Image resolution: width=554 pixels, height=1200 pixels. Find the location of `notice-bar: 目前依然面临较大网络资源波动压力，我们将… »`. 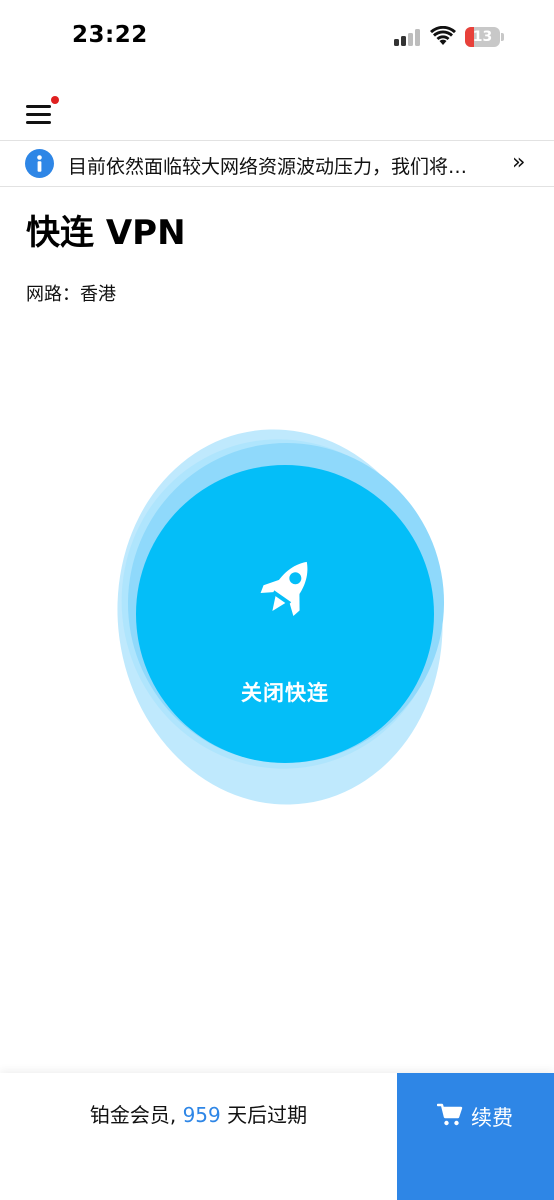

notice-bar: 目前依然面临较大网络资源波动压力，我们将… » is located at coordinates (277, 163).